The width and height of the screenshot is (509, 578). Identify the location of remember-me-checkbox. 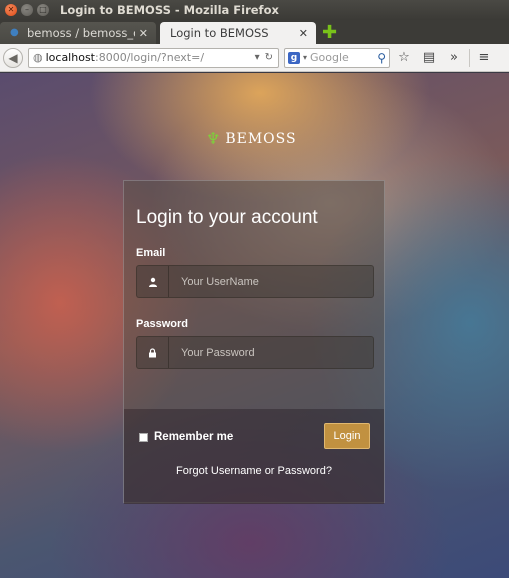
(143, 437).